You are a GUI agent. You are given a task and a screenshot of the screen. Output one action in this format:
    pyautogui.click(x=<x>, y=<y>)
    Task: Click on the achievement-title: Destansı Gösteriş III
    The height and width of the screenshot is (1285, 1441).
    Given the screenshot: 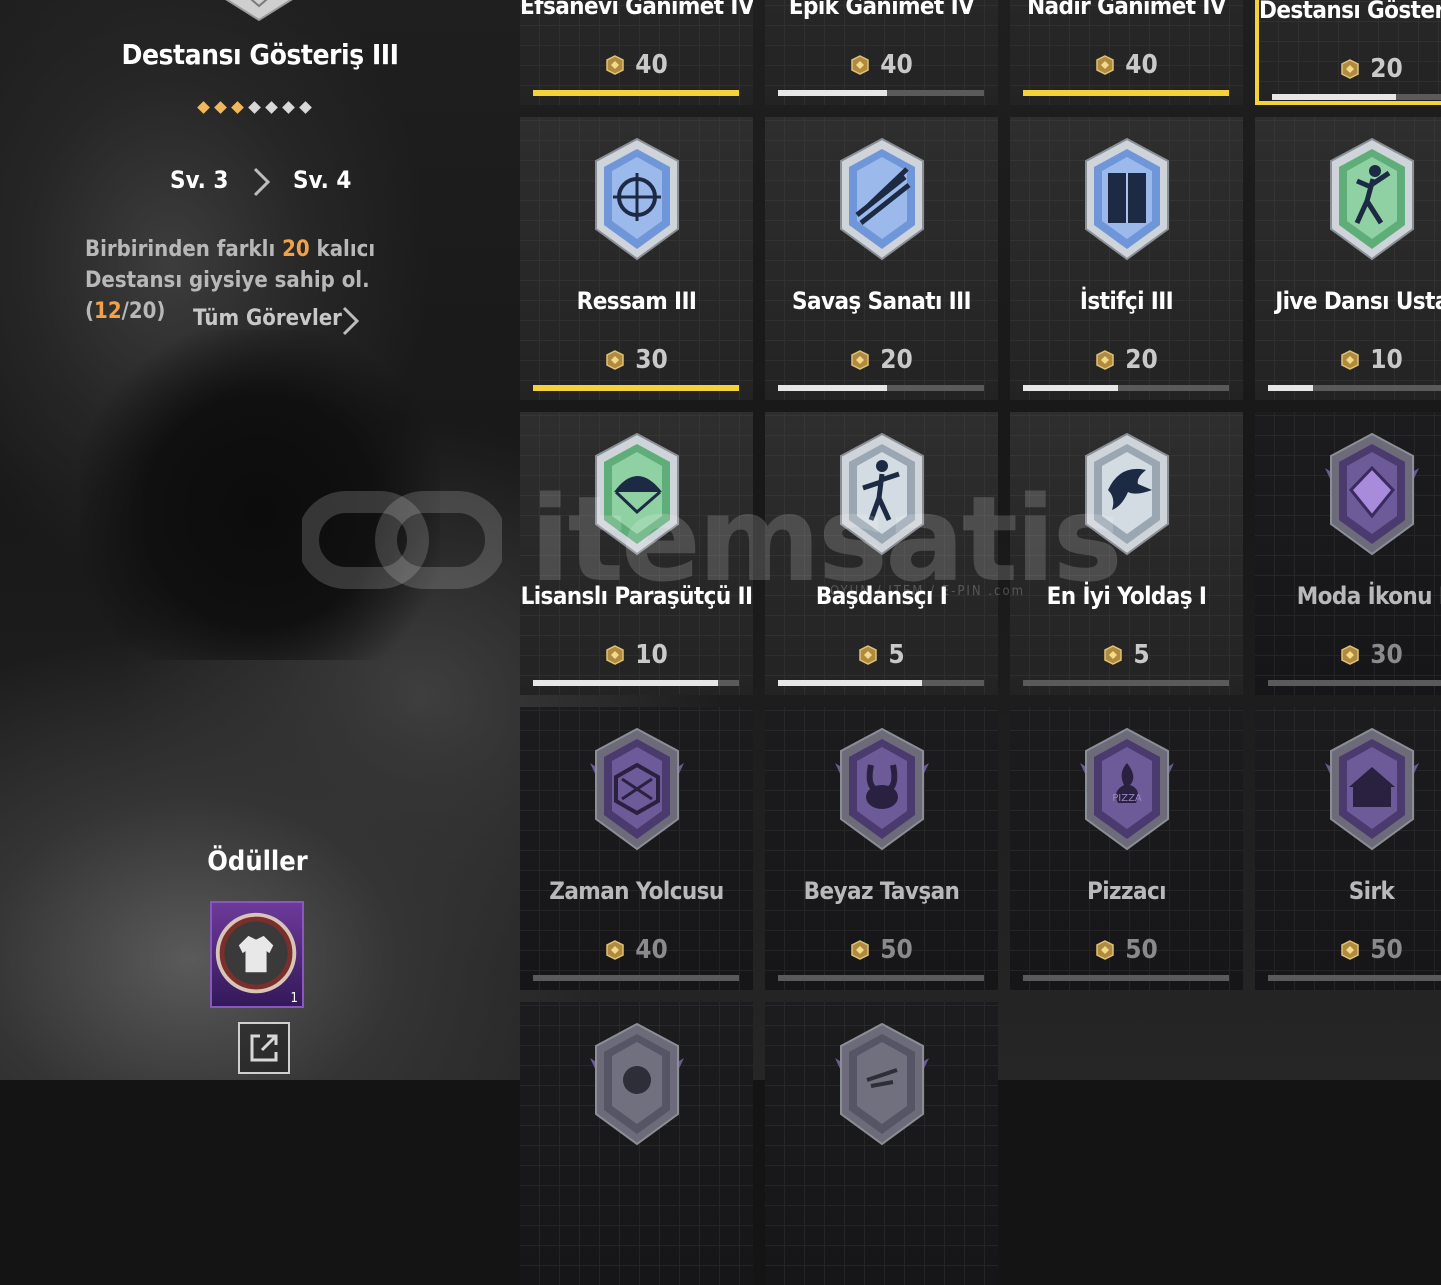 What is the action you would take?
    pyautogui.click(x=260, y=54)
    